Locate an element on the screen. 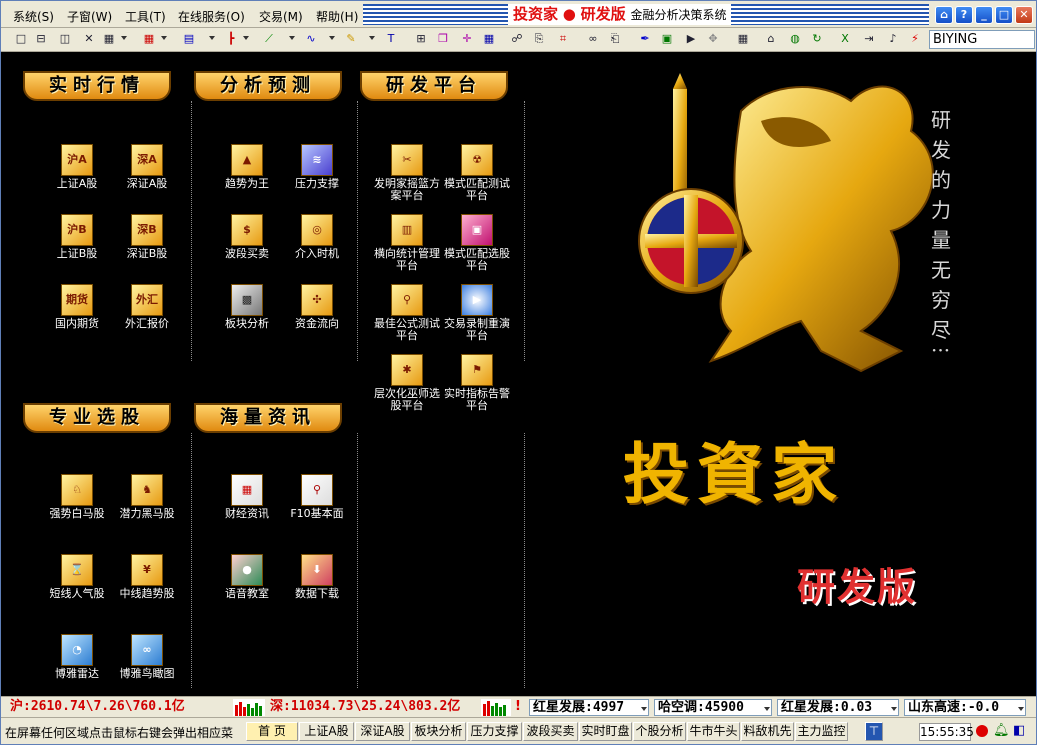  tab-home: 首 页 is located at coordinates (272, 731).